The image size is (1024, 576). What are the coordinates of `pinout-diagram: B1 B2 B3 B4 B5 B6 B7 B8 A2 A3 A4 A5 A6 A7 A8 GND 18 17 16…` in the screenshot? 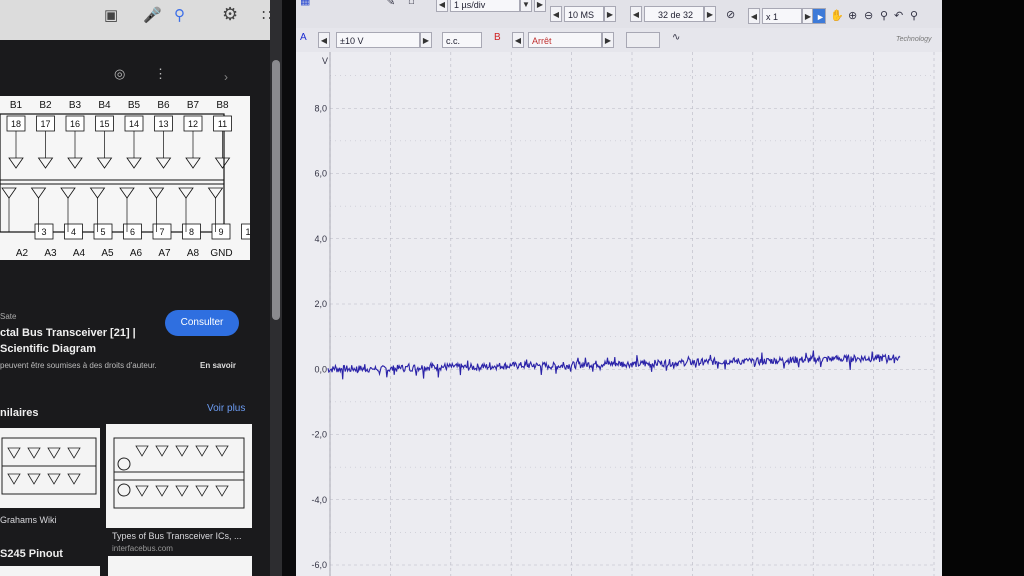 It's located at (125, 178).